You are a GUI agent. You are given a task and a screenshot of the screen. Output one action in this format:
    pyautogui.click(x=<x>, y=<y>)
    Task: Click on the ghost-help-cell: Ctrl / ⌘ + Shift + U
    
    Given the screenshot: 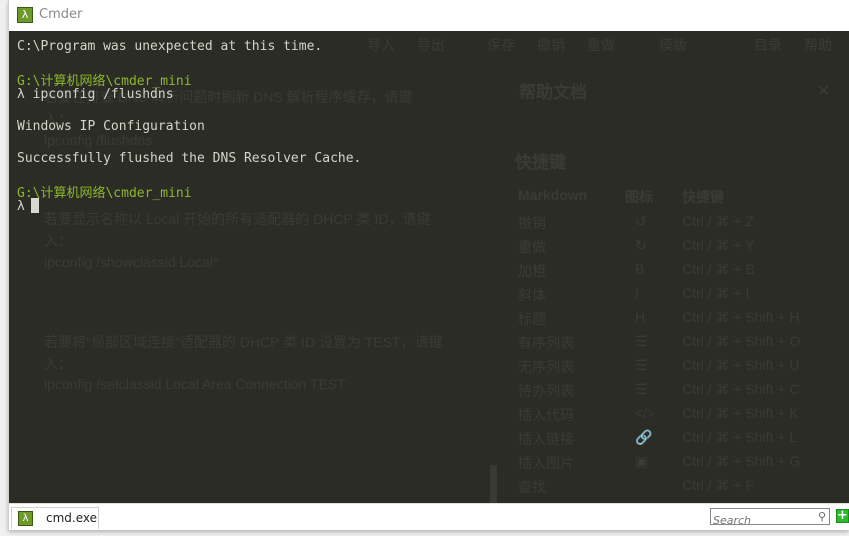 What is the action you would take?
    pyautogui.click(x=741, y=365)
    